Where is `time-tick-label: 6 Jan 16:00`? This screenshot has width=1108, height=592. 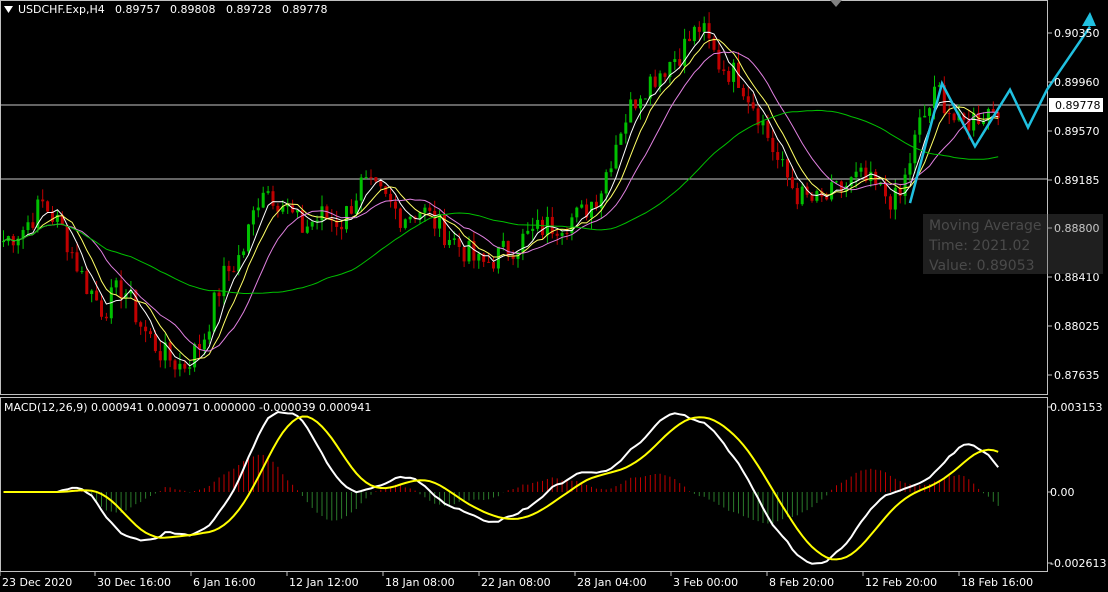 time-tick-label: 6 Jan 16:00 is located at coordinates (224, 582).